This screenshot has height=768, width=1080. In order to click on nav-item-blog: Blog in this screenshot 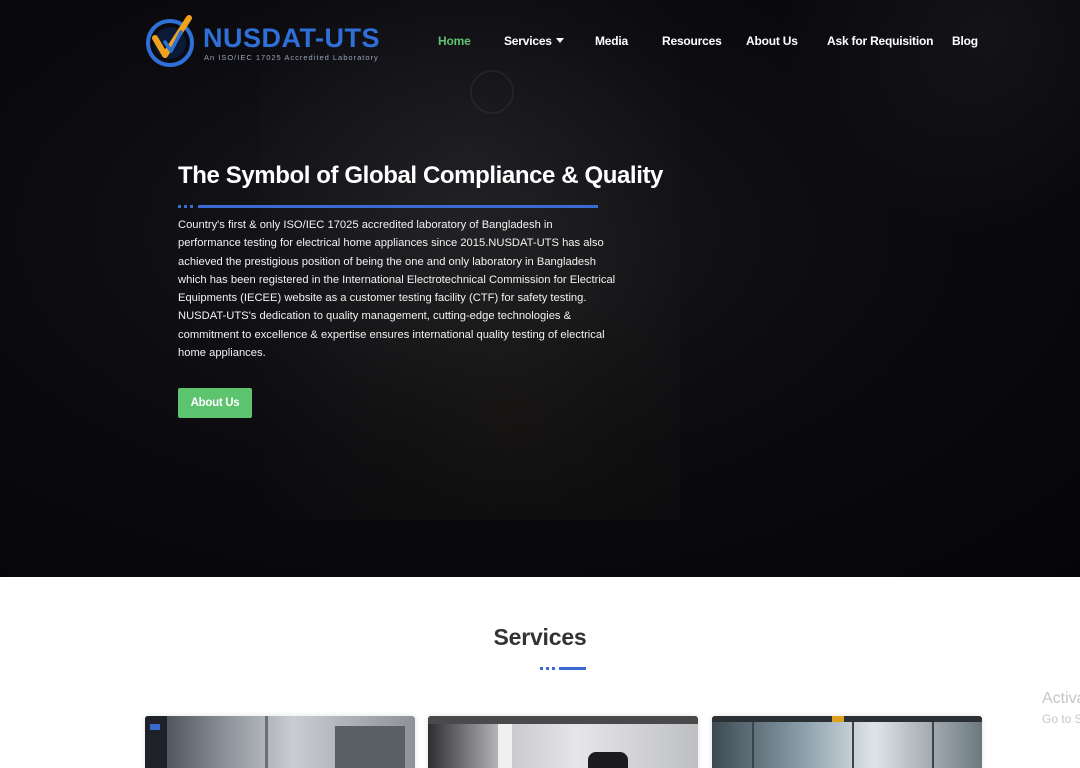, I will do `click(965, 41)`.